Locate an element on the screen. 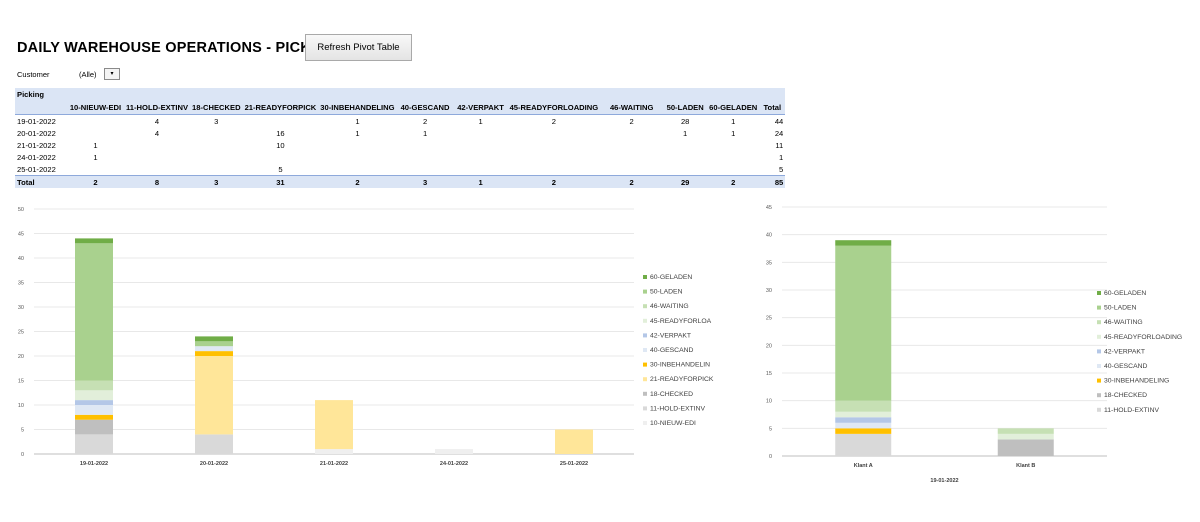  y-tick-label: 0 is located at coordinates (770, 457).